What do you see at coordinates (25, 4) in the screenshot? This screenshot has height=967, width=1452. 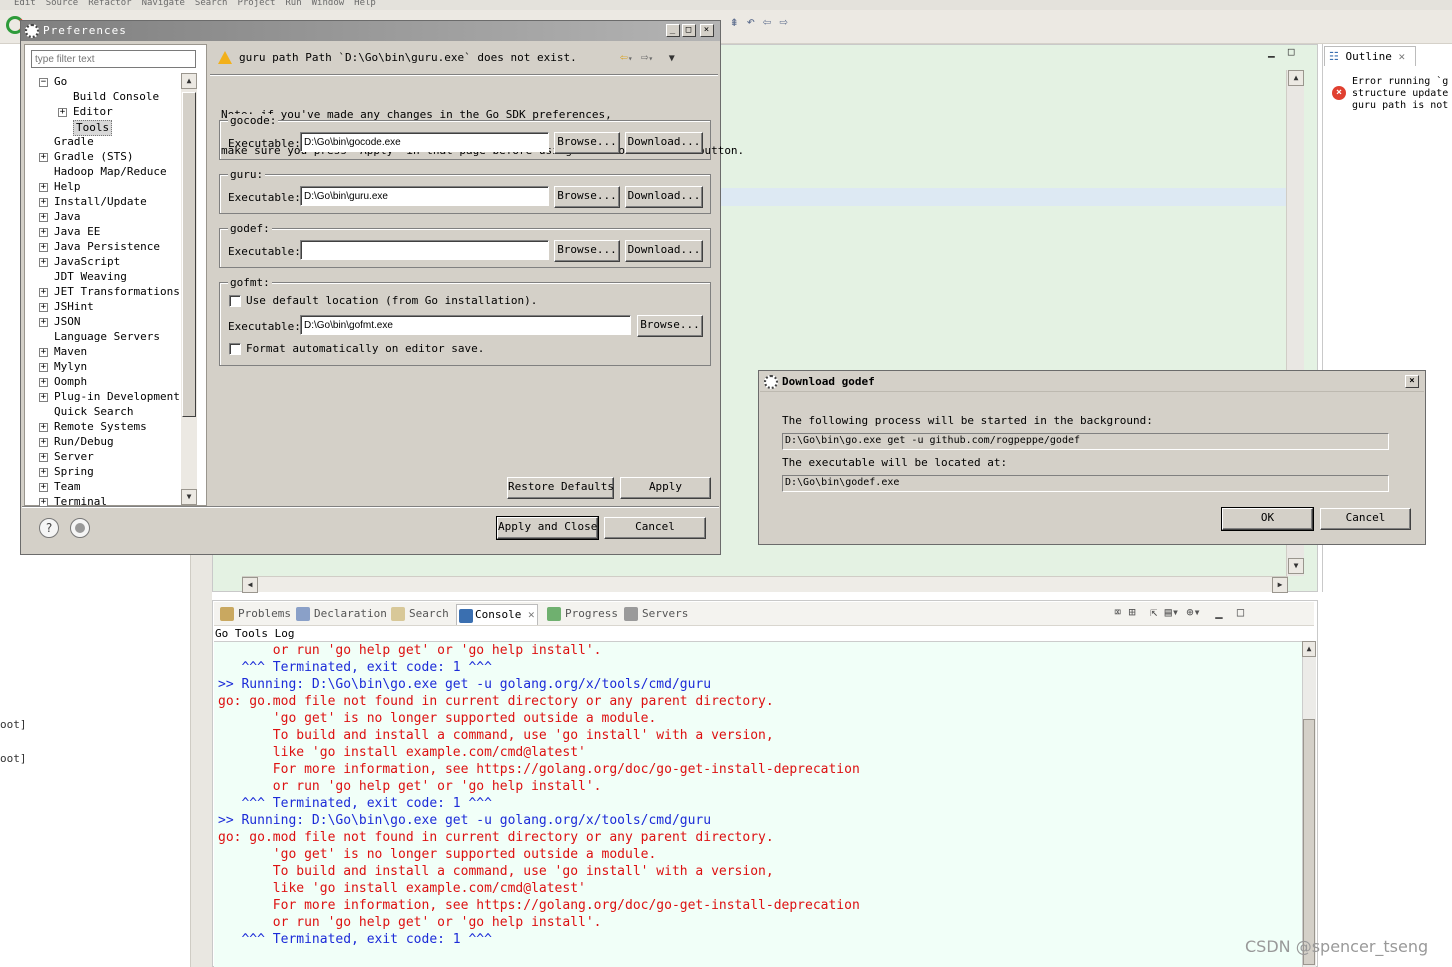 I see `menu-item: Edit` at bounding box center [25, 4].